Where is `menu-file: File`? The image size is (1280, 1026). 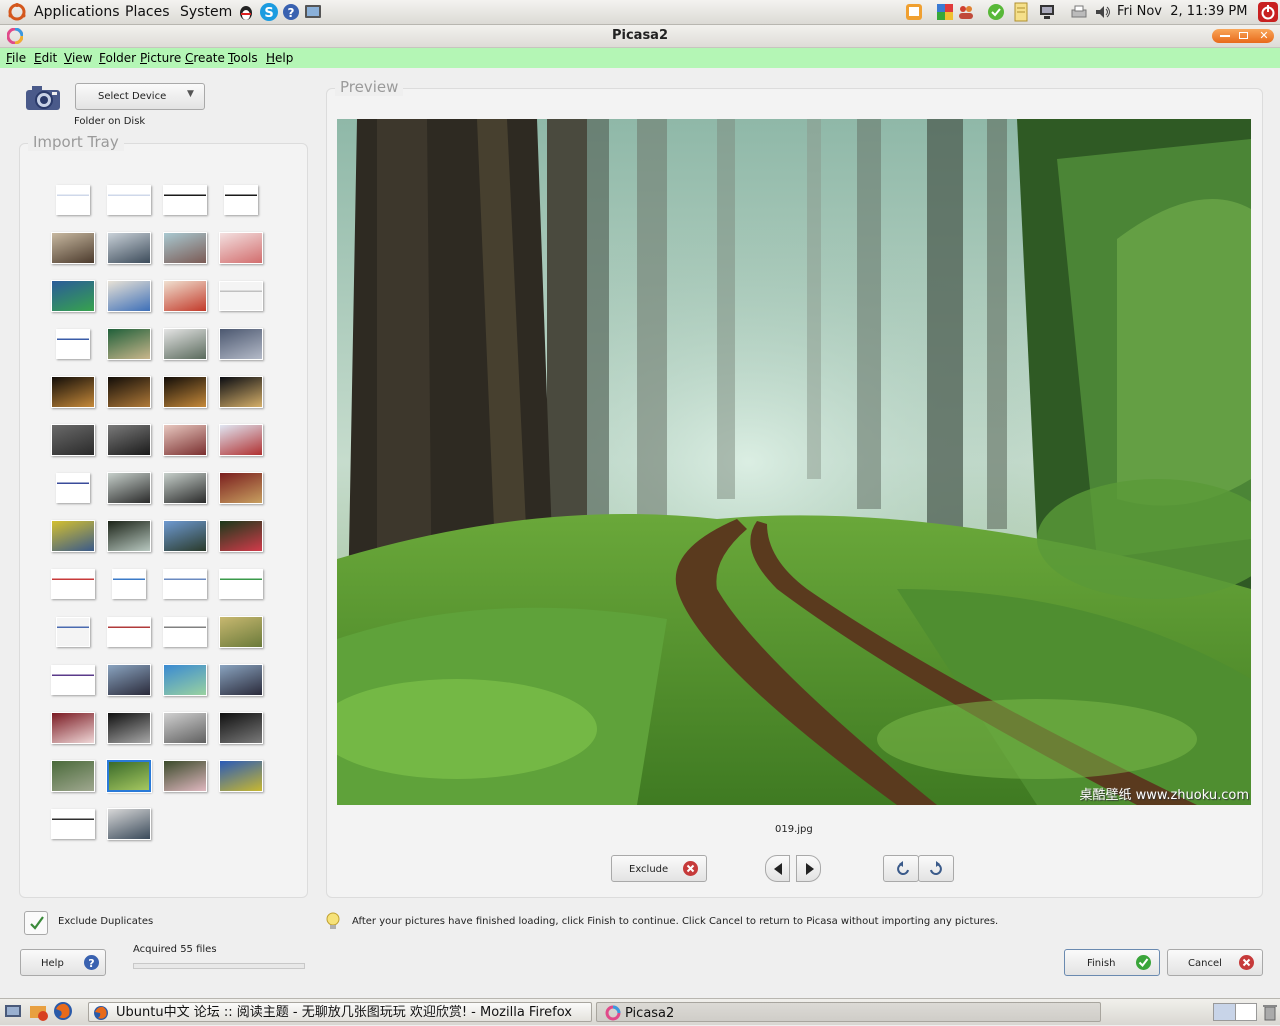
menu-file: File is located at coordinates (16, 58).